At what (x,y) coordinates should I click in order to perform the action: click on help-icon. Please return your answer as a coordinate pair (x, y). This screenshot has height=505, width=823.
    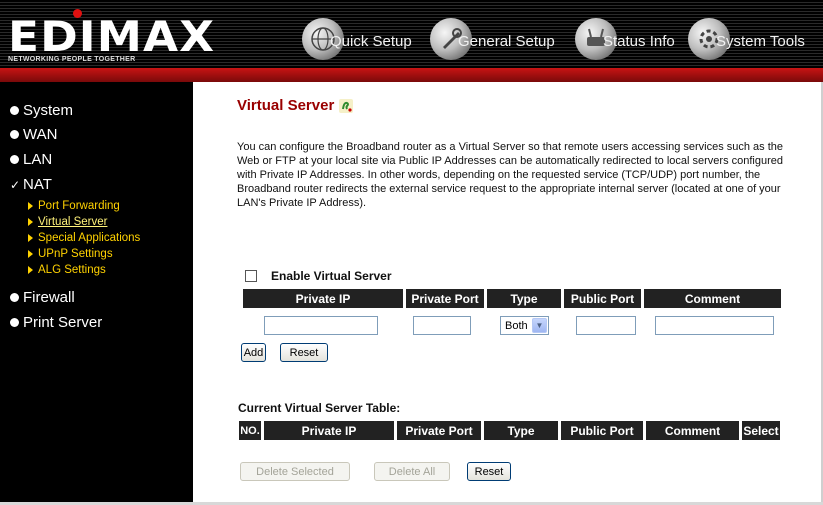
    Looking at the image, I should click on (346, 106).